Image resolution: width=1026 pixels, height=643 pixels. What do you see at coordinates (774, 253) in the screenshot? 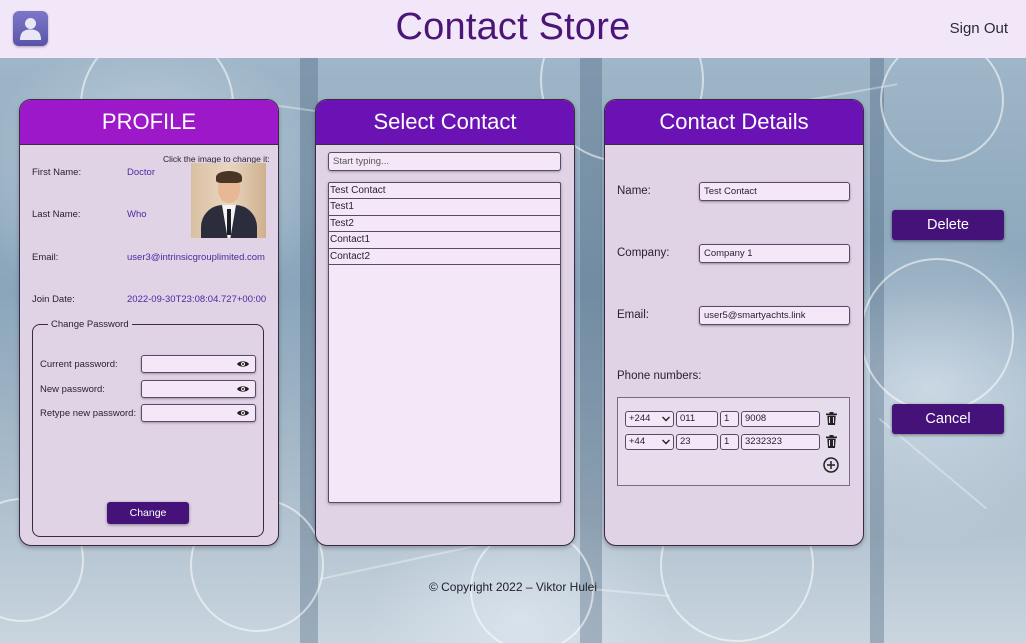
I see `company-input: Company 1` at bounding box center [774, 253].